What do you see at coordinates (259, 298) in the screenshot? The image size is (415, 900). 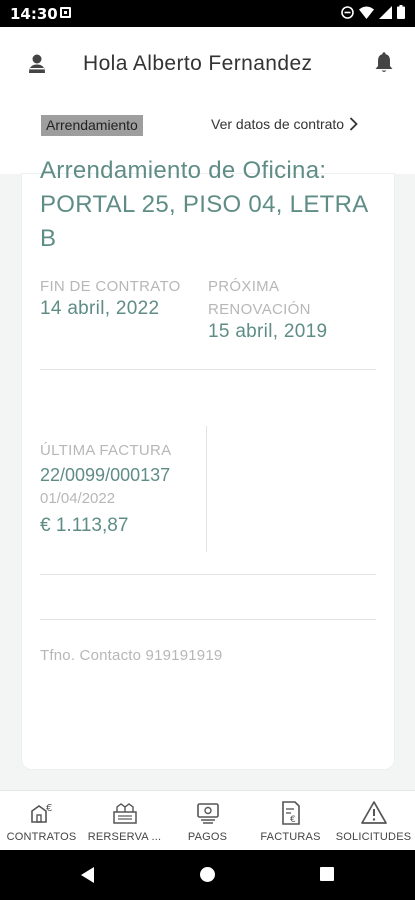 I see `renewal-label: PRÓXIMA RENOVACIÓN` at bounding box center [259, 298].